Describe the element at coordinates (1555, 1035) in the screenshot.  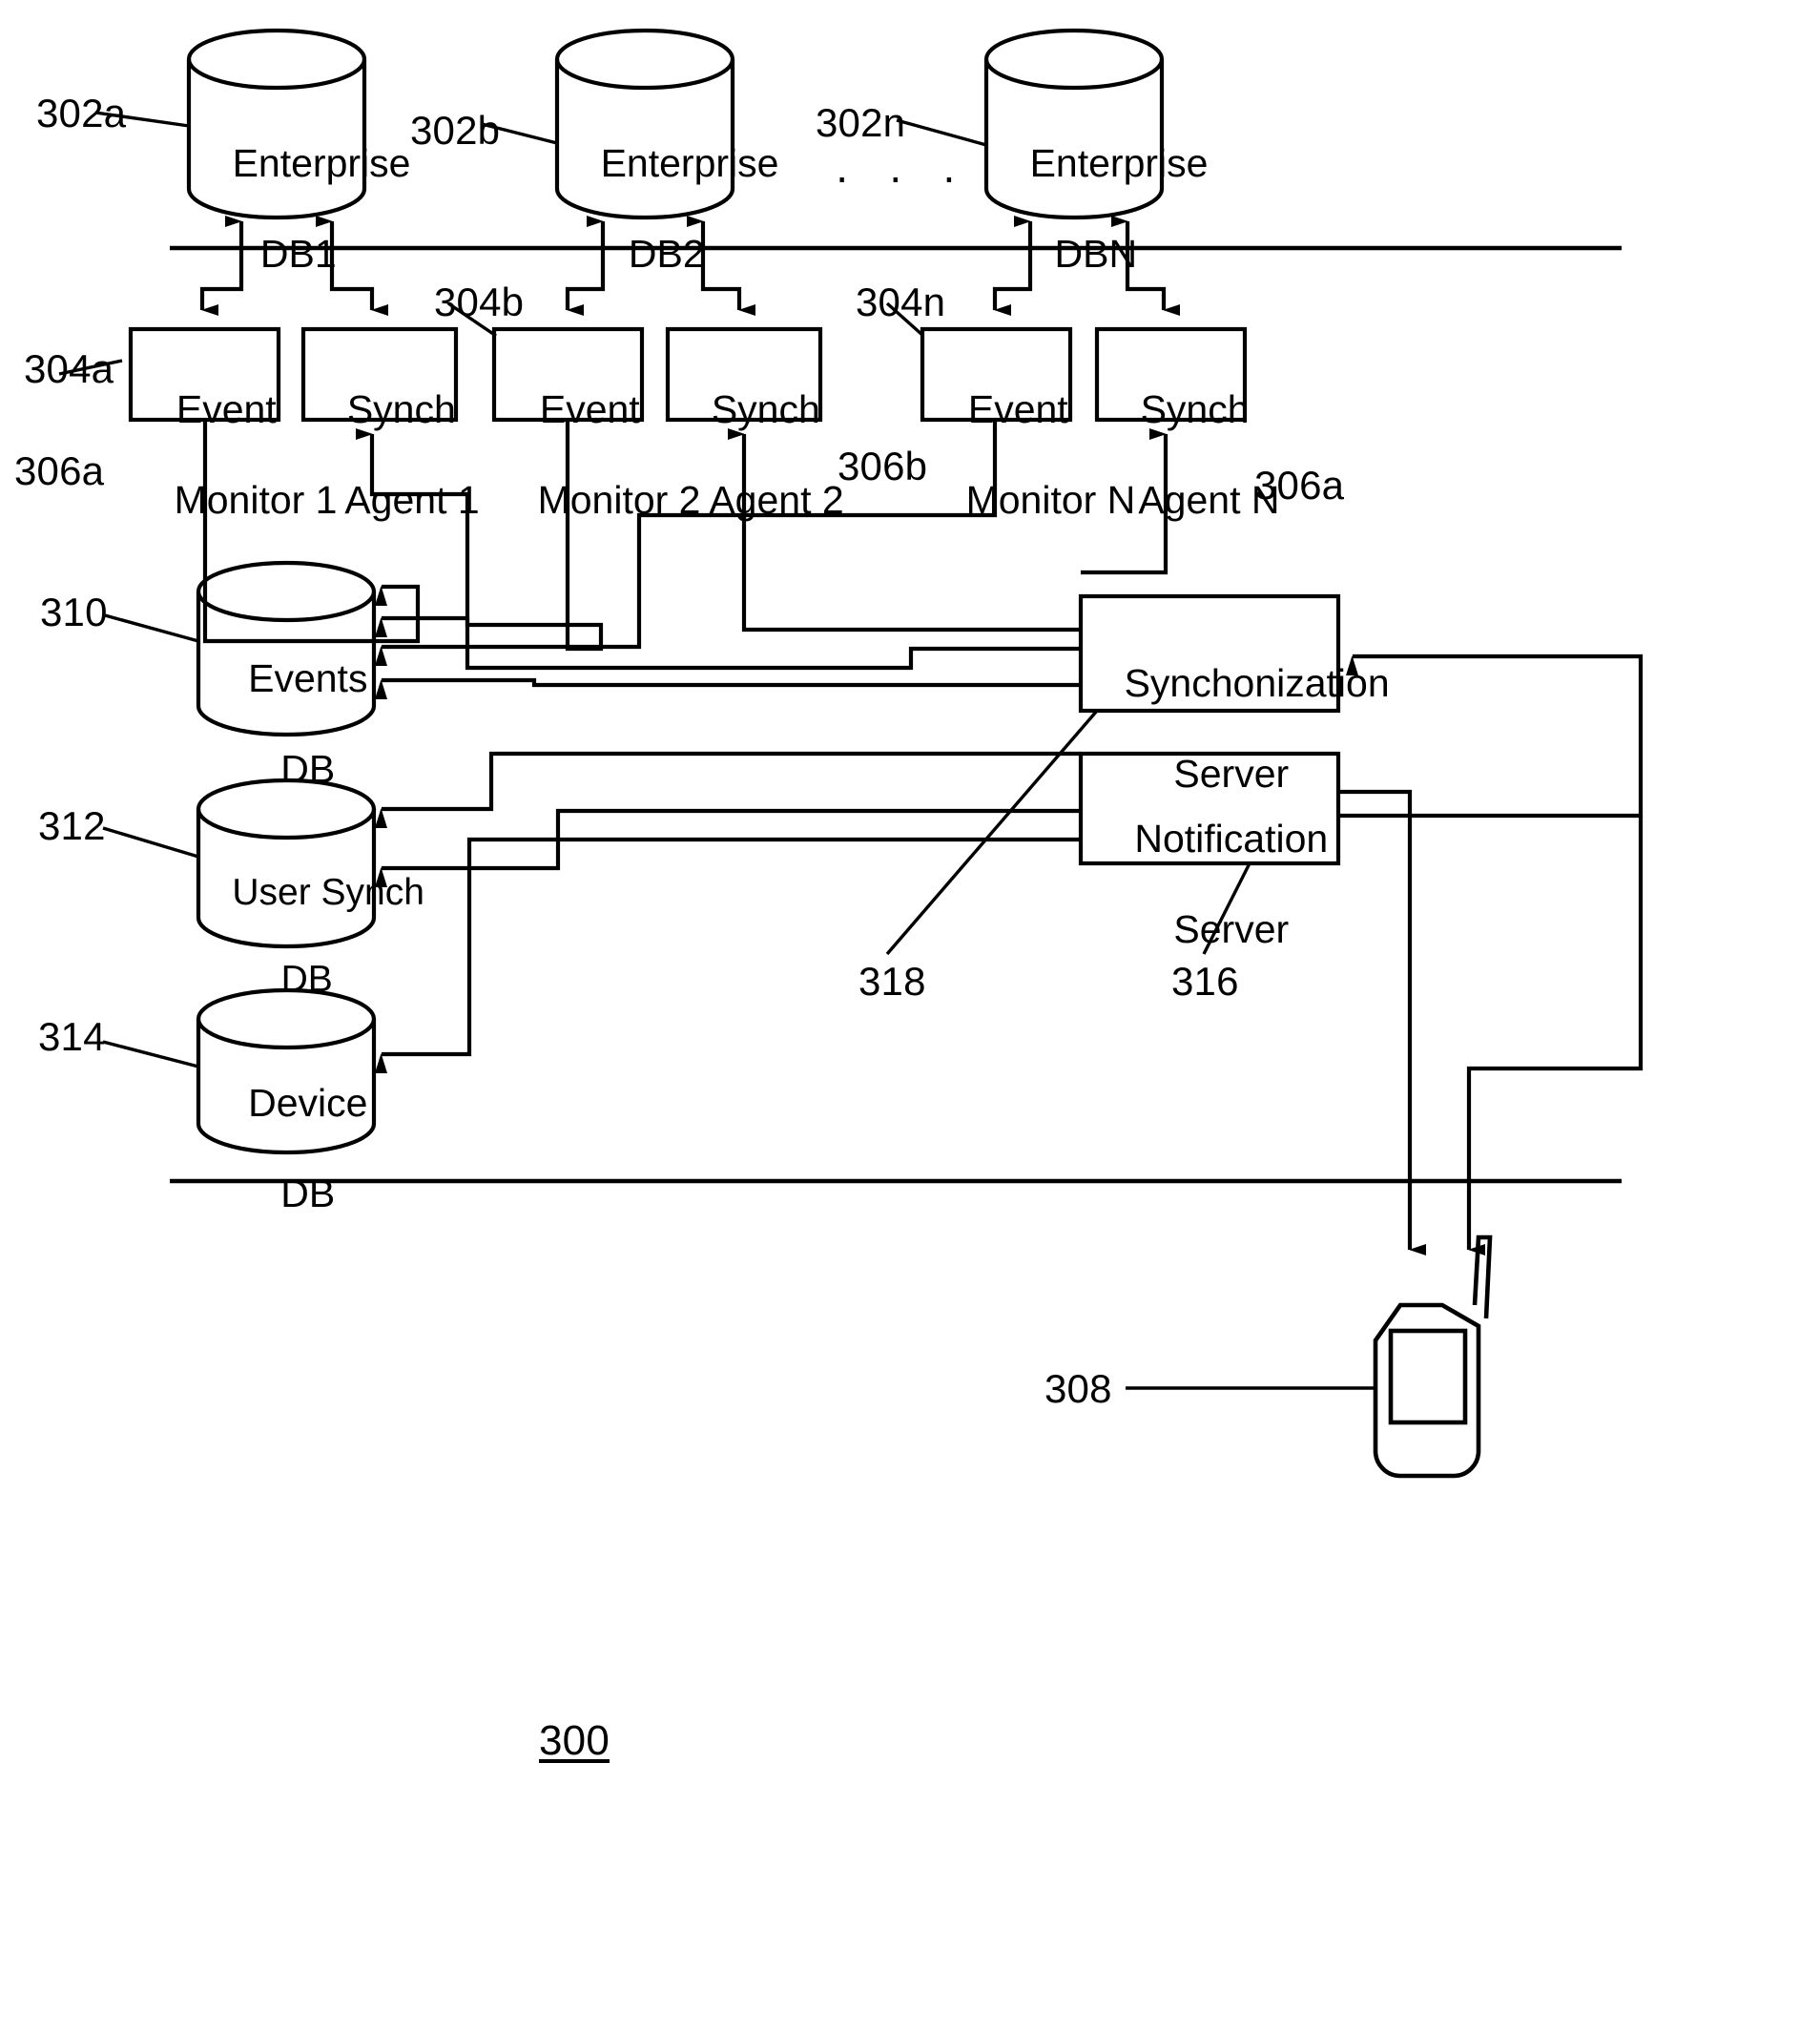
I see `wire-sync-to-device` at that location.